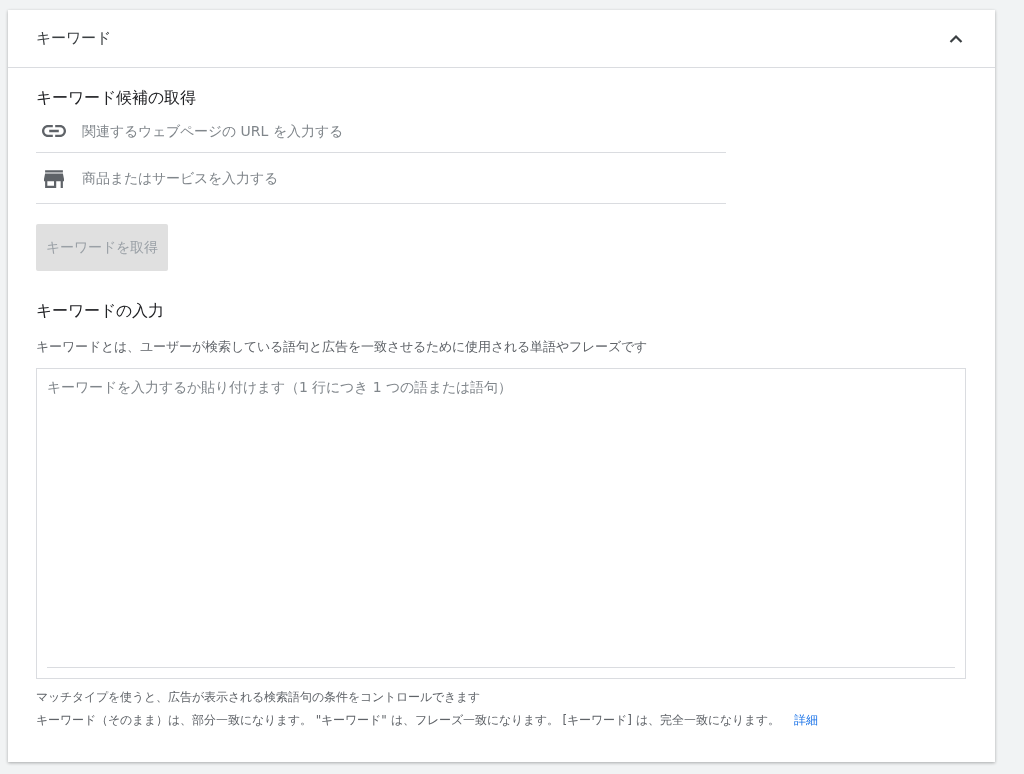  I want to click on footnote-text: マッチタイプを使うと、広告が表示される検索語句の条件をコントロールできます, so click(258, 697).